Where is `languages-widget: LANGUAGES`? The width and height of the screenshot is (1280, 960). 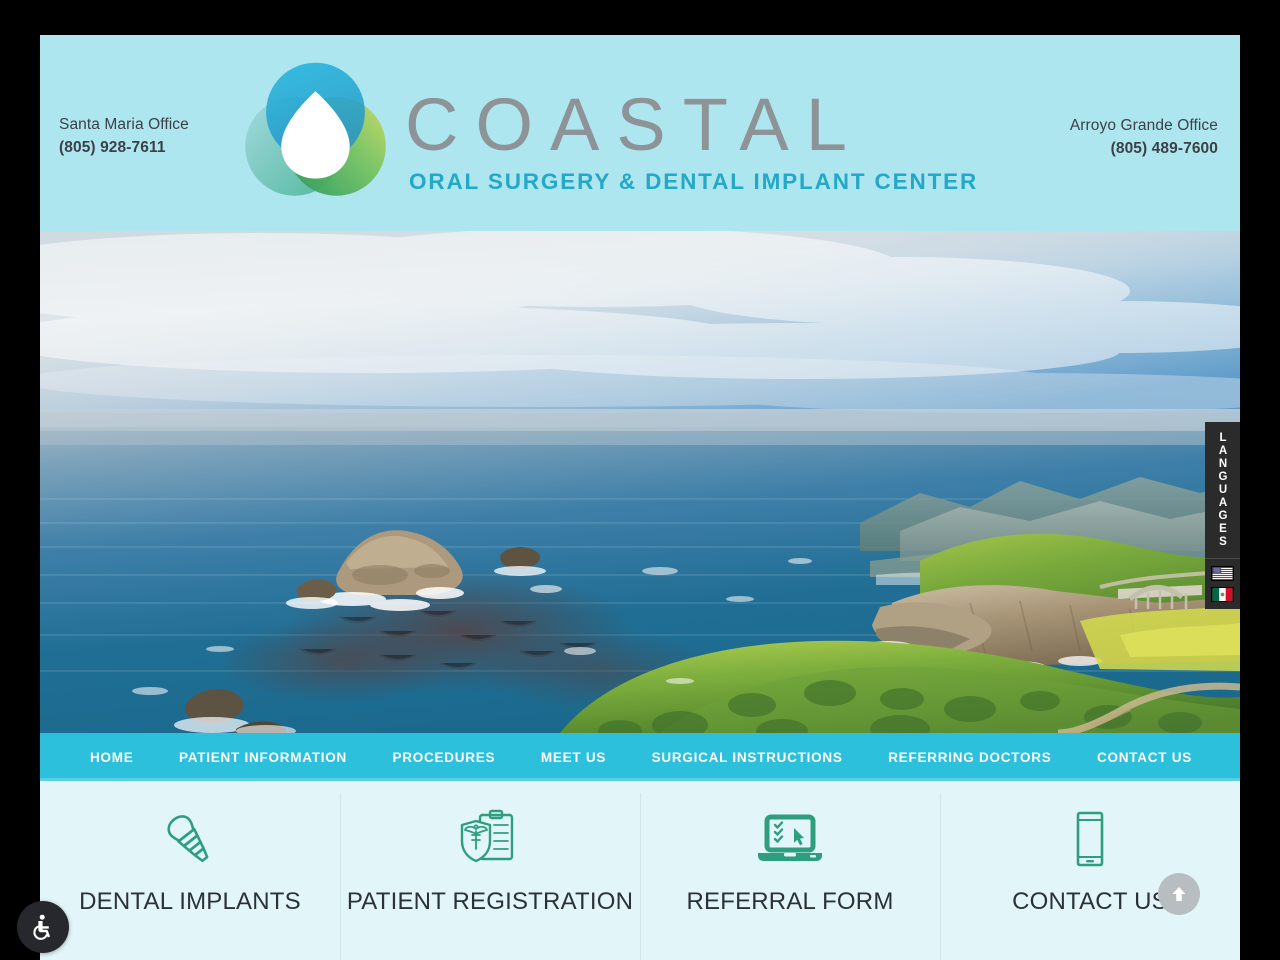 languages-widget: LANGUAGES is located at coordinates (1222, 515).